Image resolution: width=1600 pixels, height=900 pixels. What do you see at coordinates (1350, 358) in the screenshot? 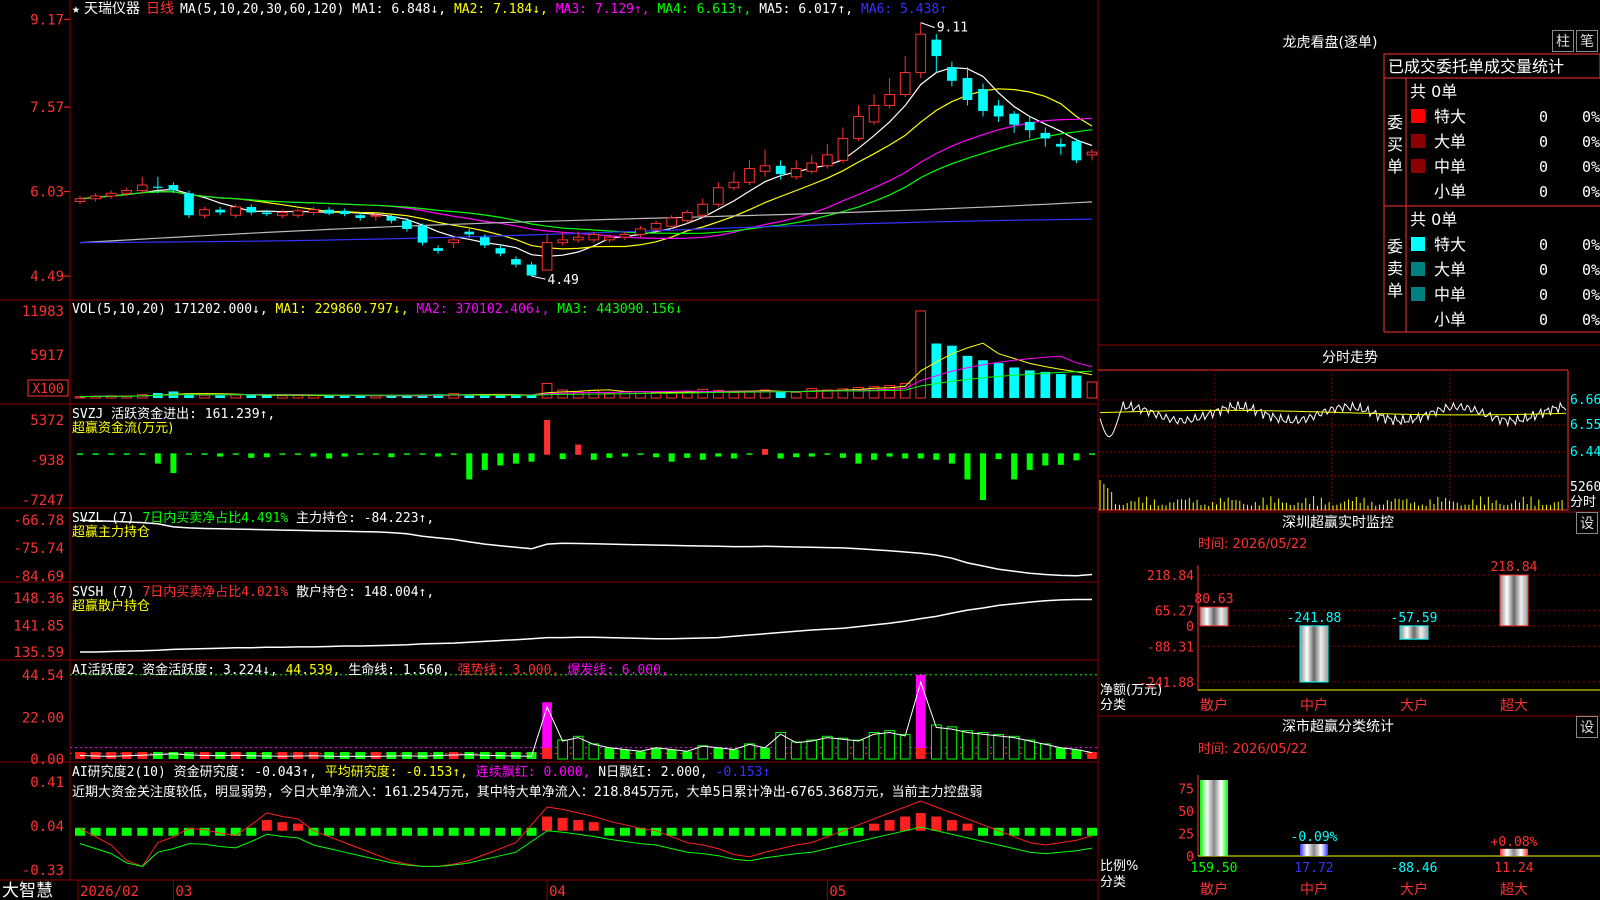
I see `intraday-title: 分时走势` at bounding box center [1350, 358].